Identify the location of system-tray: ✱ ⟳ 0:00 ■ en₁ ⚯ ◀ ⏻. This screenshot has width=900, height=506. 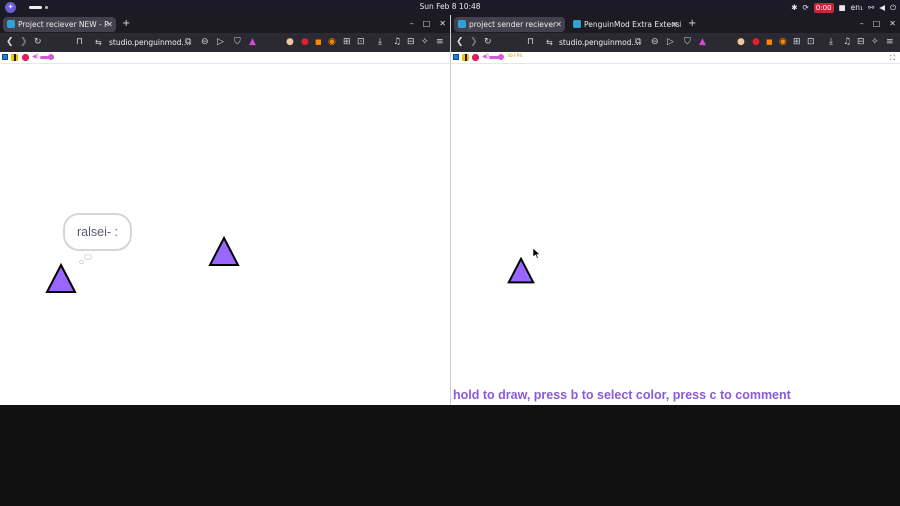
(843, 7).